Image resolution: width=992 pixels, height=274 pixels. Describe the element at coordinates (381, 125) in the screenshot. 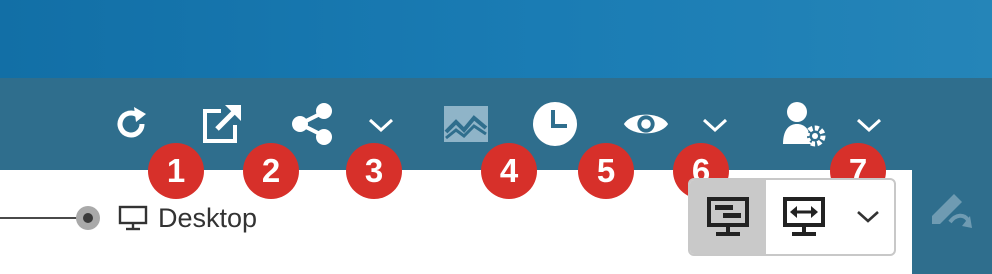

I see `share-menu-chevron-down-icon` at that location.